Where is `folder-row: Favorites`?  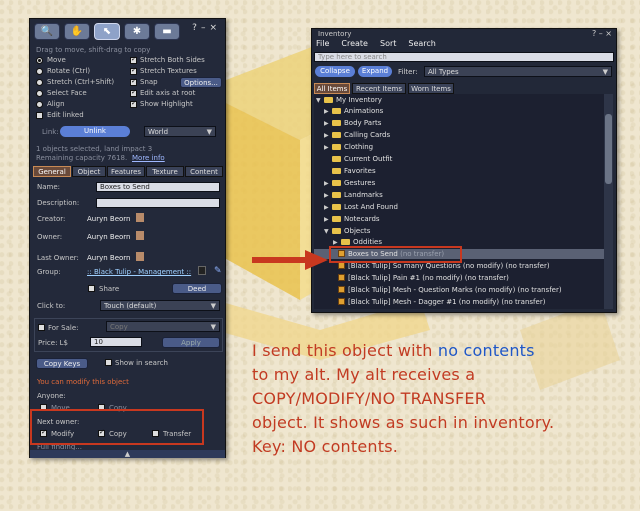
folder-row: Favorites is located at coordinates (350, 171).